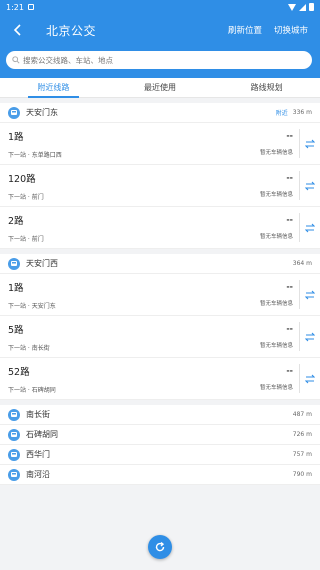 This screenshot has width=320, height=570. What do you see at coordinates (160, 379) in the screenshot?
I see `route-row: 52路下一站 · 石碑胡同 -- 暂无车辆信息` at bounding box center [160, 379].